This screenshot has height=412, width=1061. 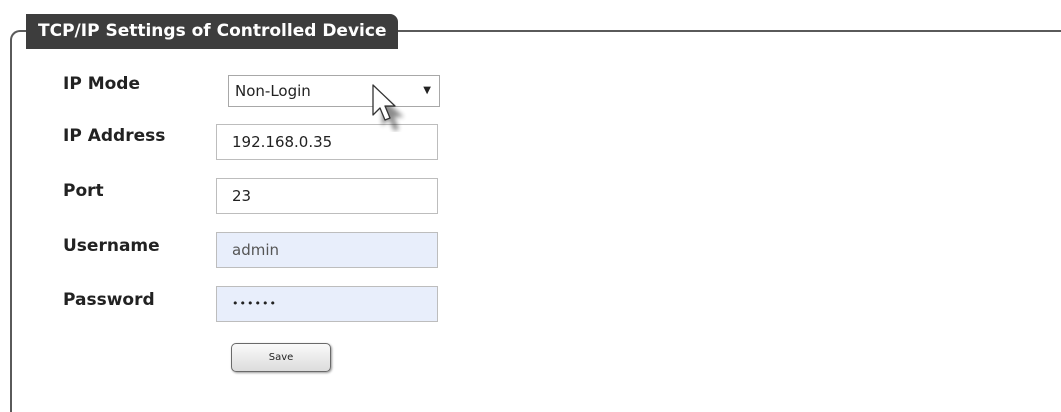 What do you see at coordinates (109, 300) in the screenshot?
I see `password-label: Password` at bounding box center [109, 300].